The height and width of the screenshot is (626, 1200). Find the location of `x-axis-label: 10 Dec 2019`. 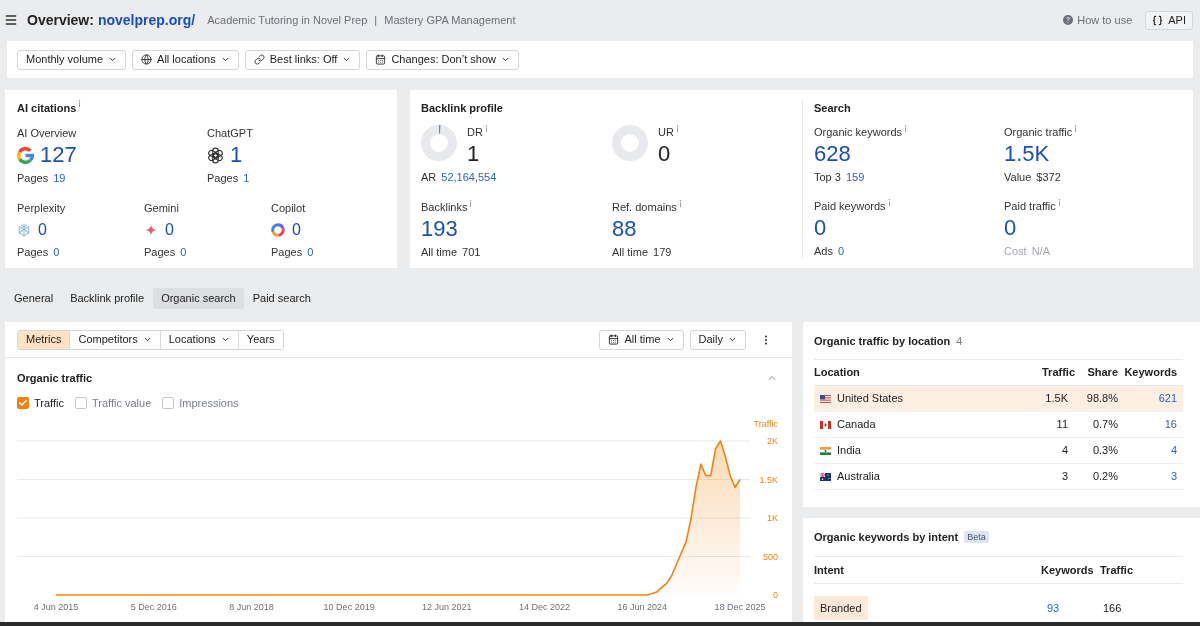

x-axis-label: 10 Dec 2019 is located at coordinates (349, 607).